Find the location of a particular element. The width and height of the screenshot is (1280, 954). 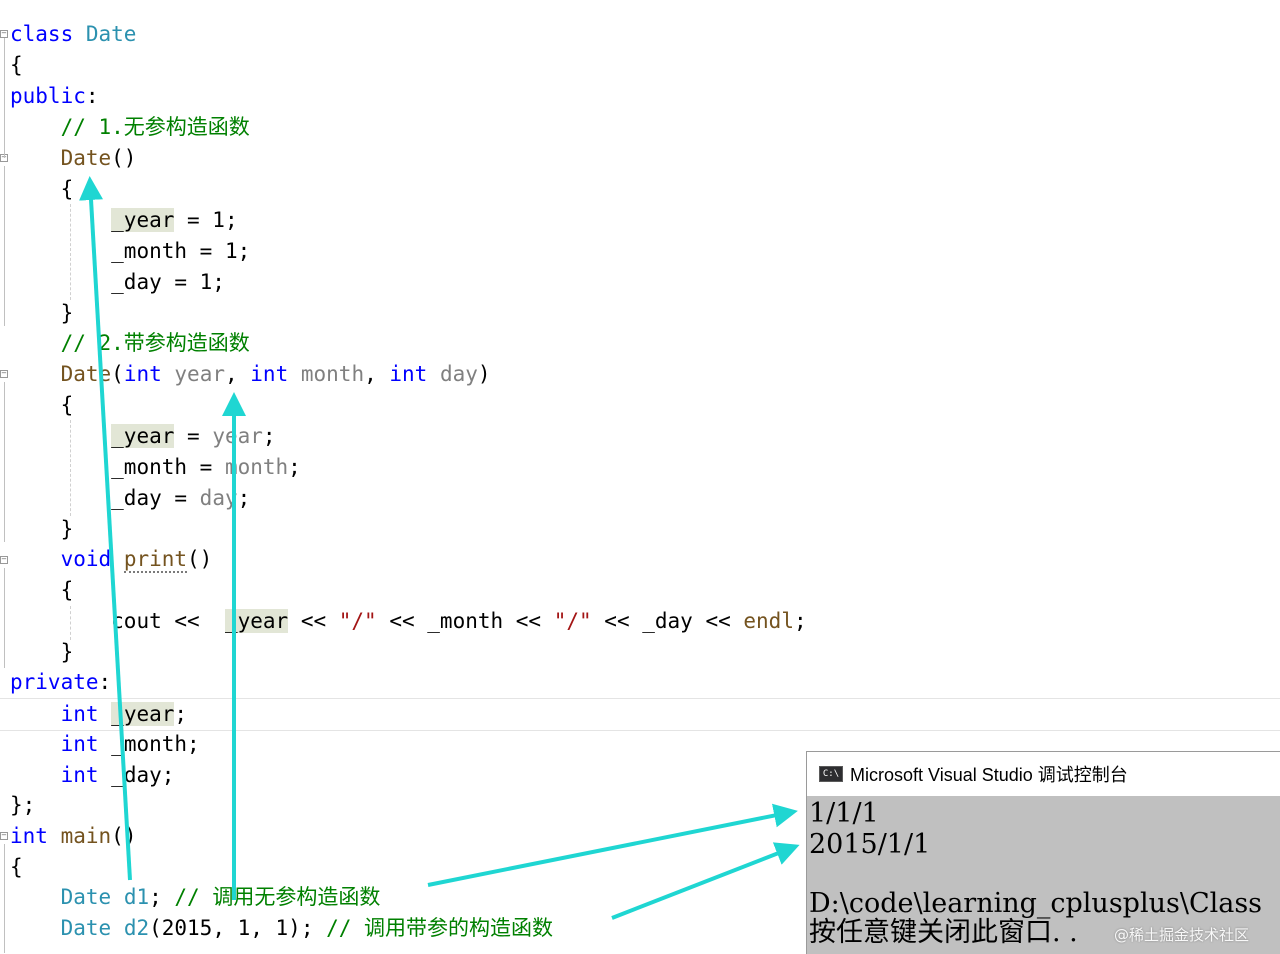

code-line-5: Date() is located at coordinates (73, 158).